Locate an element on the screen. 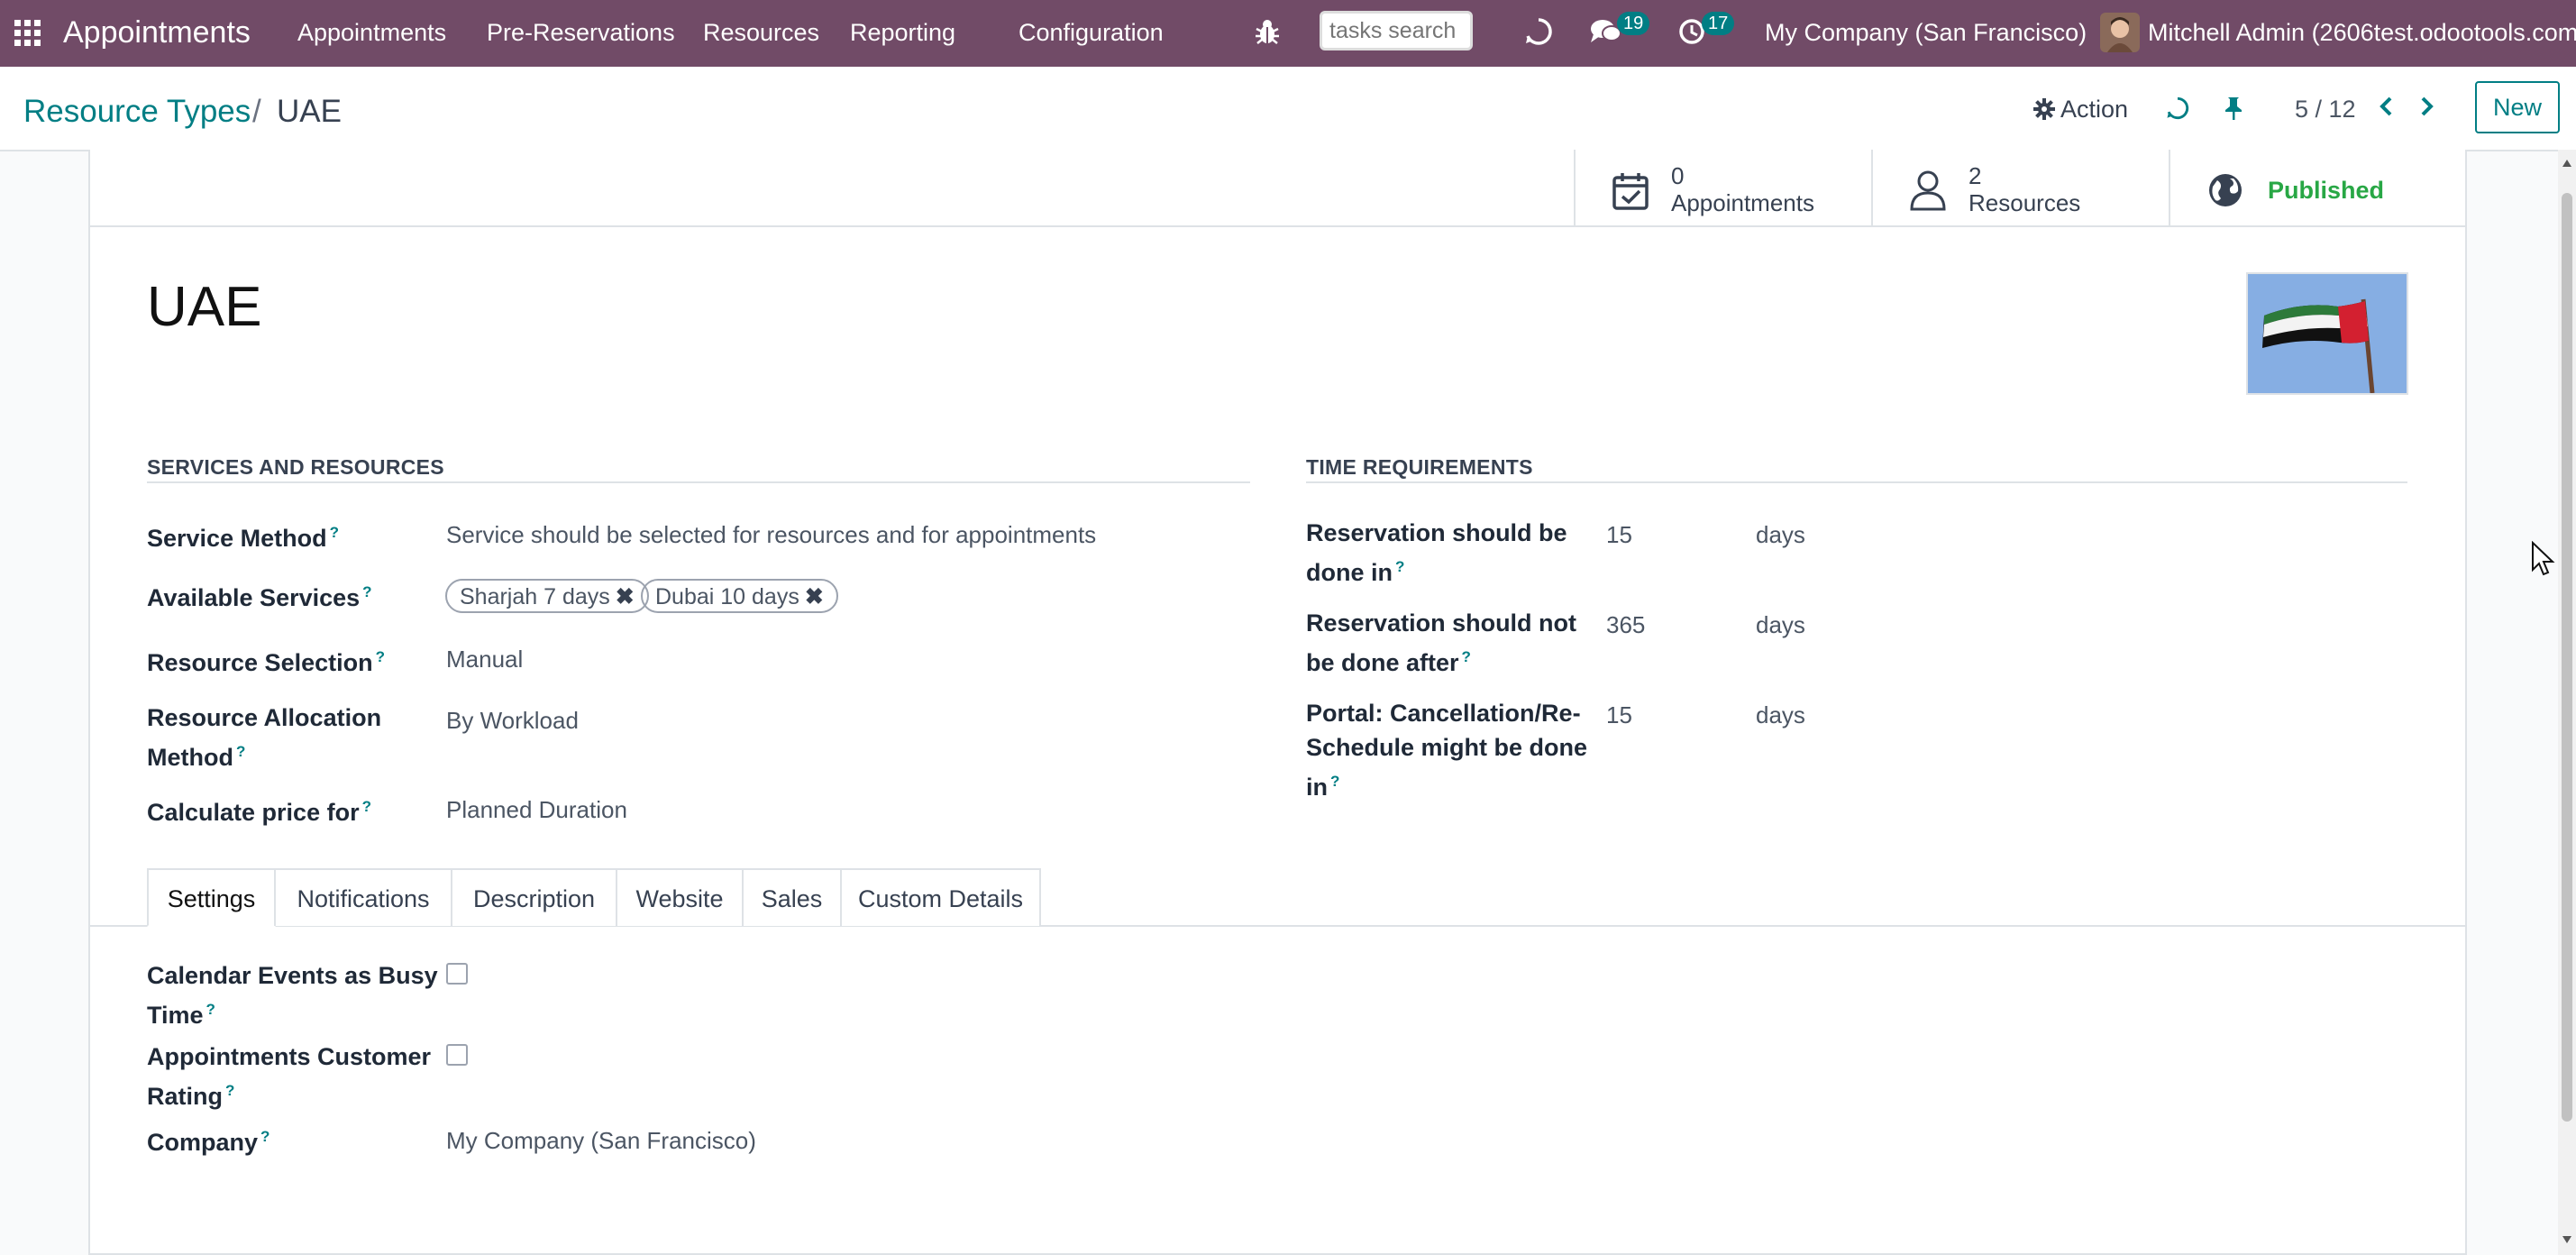 This screenshot has width=2576, height=1255. menu-configuration: Configuration is located at coordinates (1091, 33).